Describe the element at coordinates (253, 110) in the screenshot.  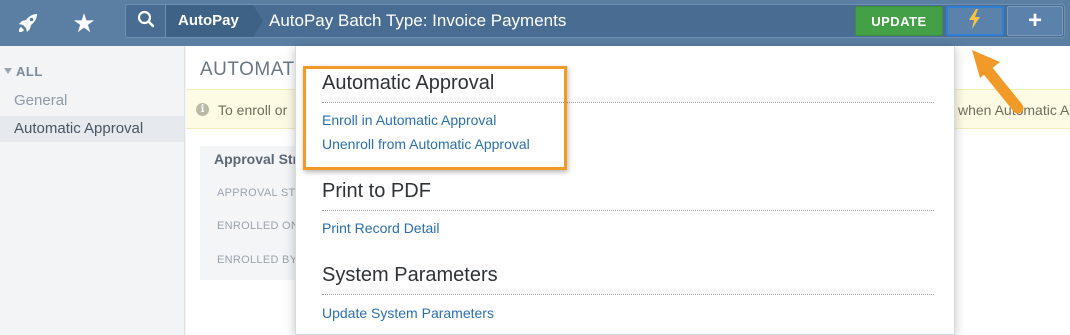
I see `info-text: To enroll or` at that location.